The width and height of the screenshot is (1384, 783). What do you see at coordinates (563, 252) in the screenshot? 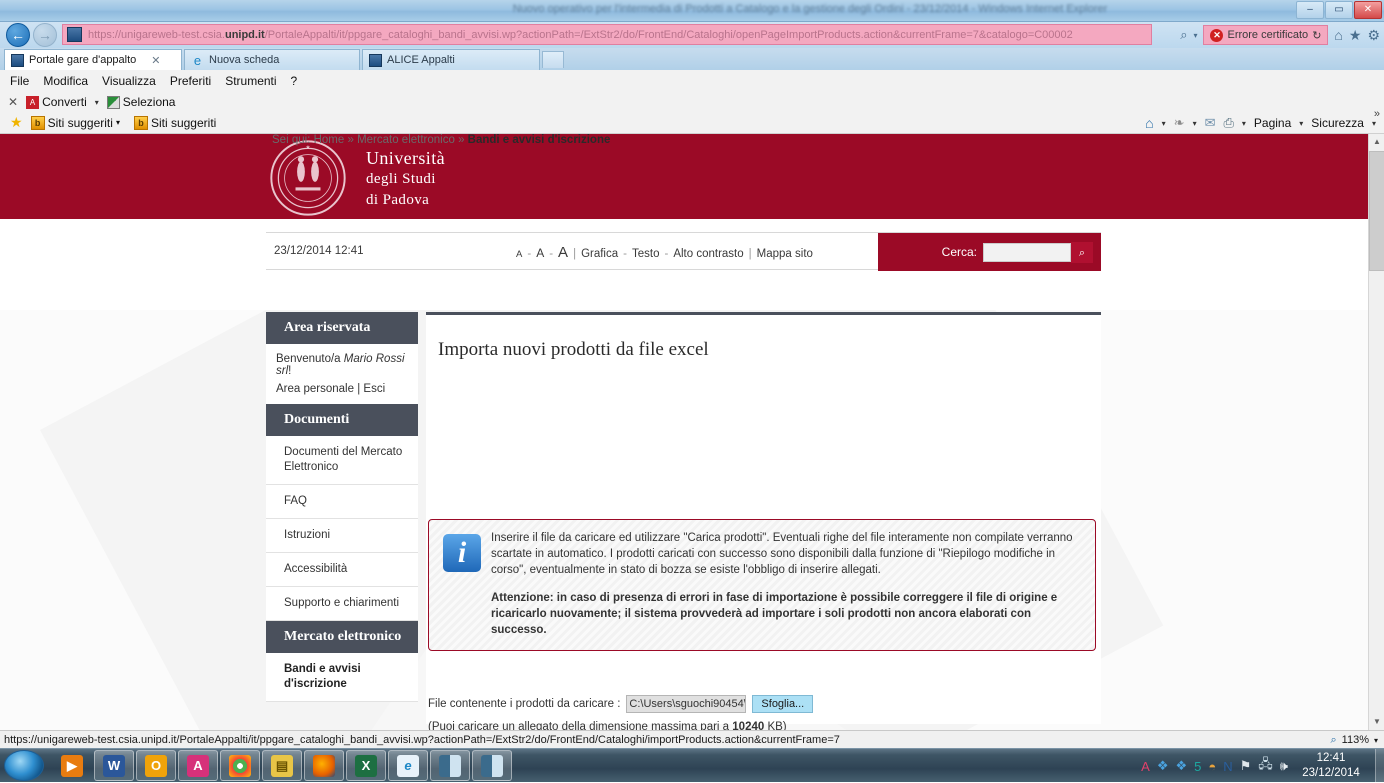
I see `font-size-large-button: A` at bounding box center [563, 252].